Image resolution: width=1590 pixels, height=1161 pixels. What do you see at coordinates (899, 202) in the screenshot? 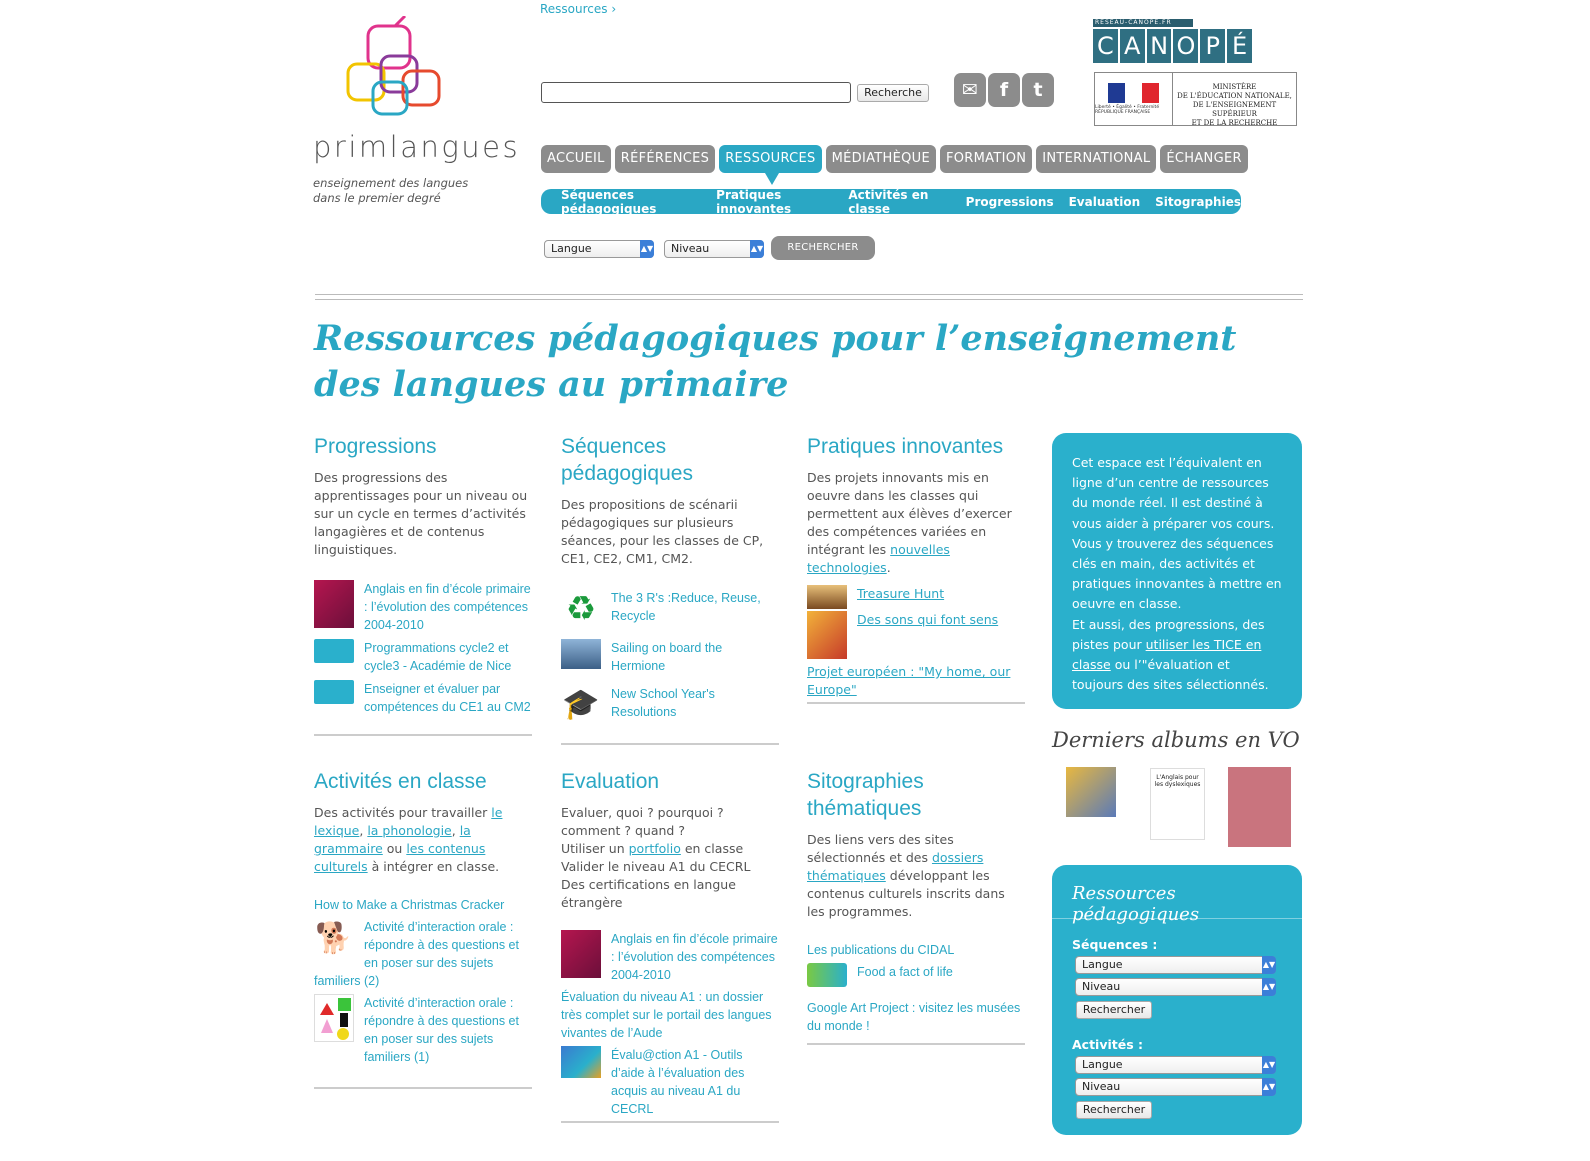
I see `subnav-activites: Activités en classe` at bounding box center [899, 202].